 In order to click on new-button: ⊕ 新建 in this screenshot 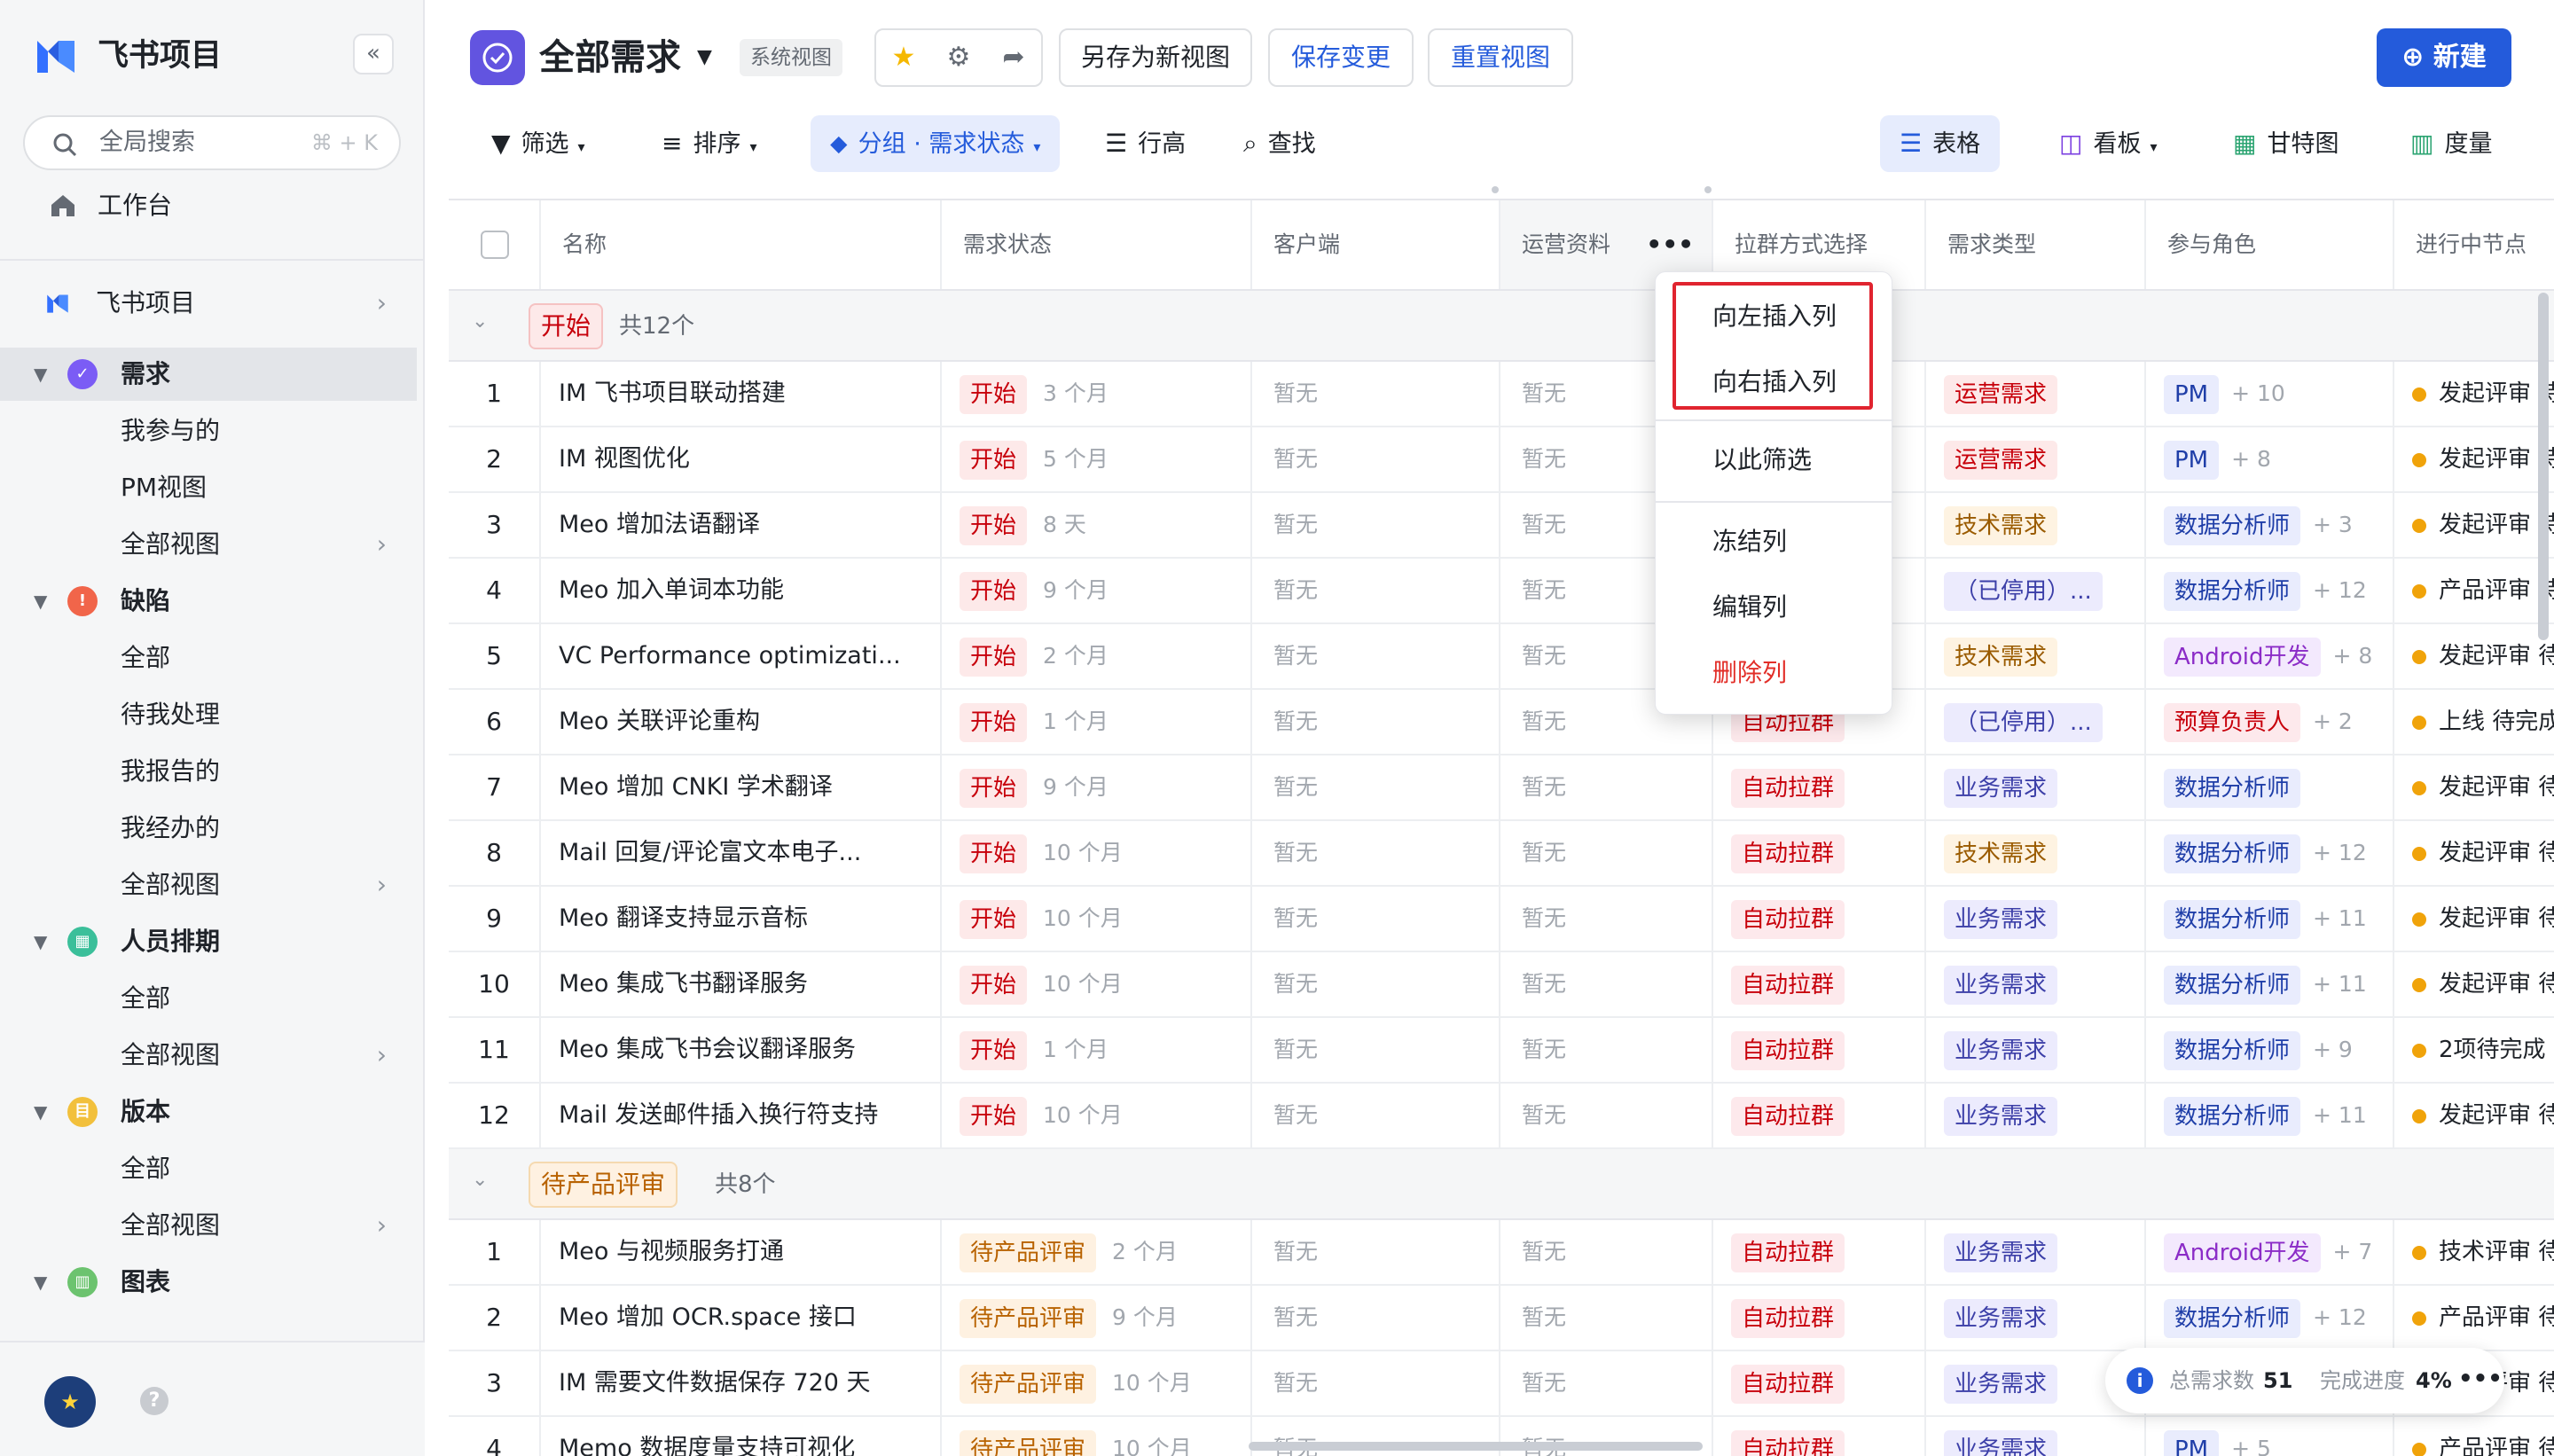, I will do `click(2444, 57)`.